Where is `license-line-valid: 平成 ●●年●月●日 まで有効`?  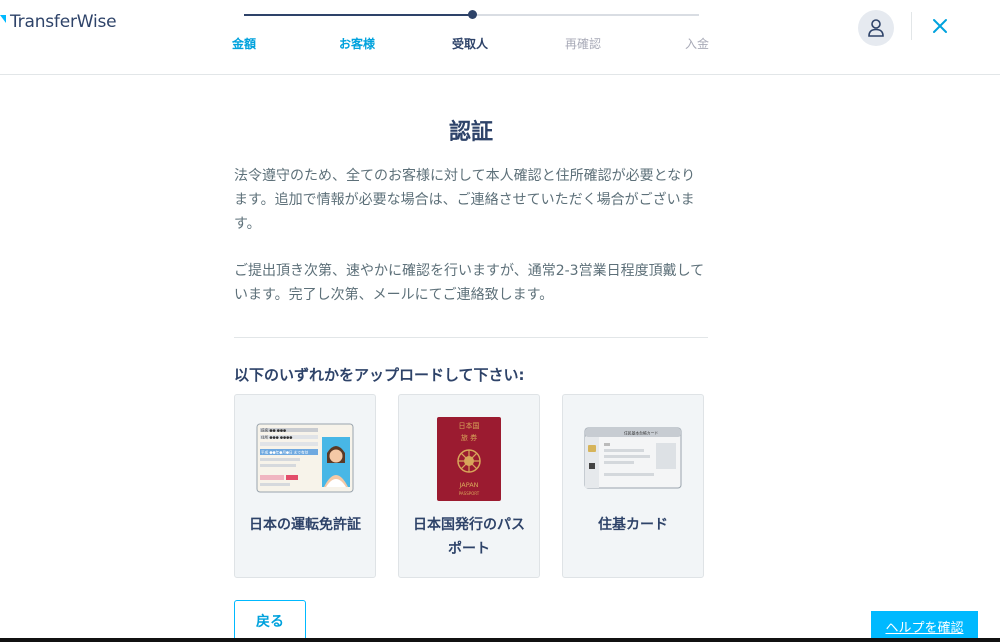
license-line-valid: 平成 ●●年●月●日 まで有効 is located at coordinates (285, 452).